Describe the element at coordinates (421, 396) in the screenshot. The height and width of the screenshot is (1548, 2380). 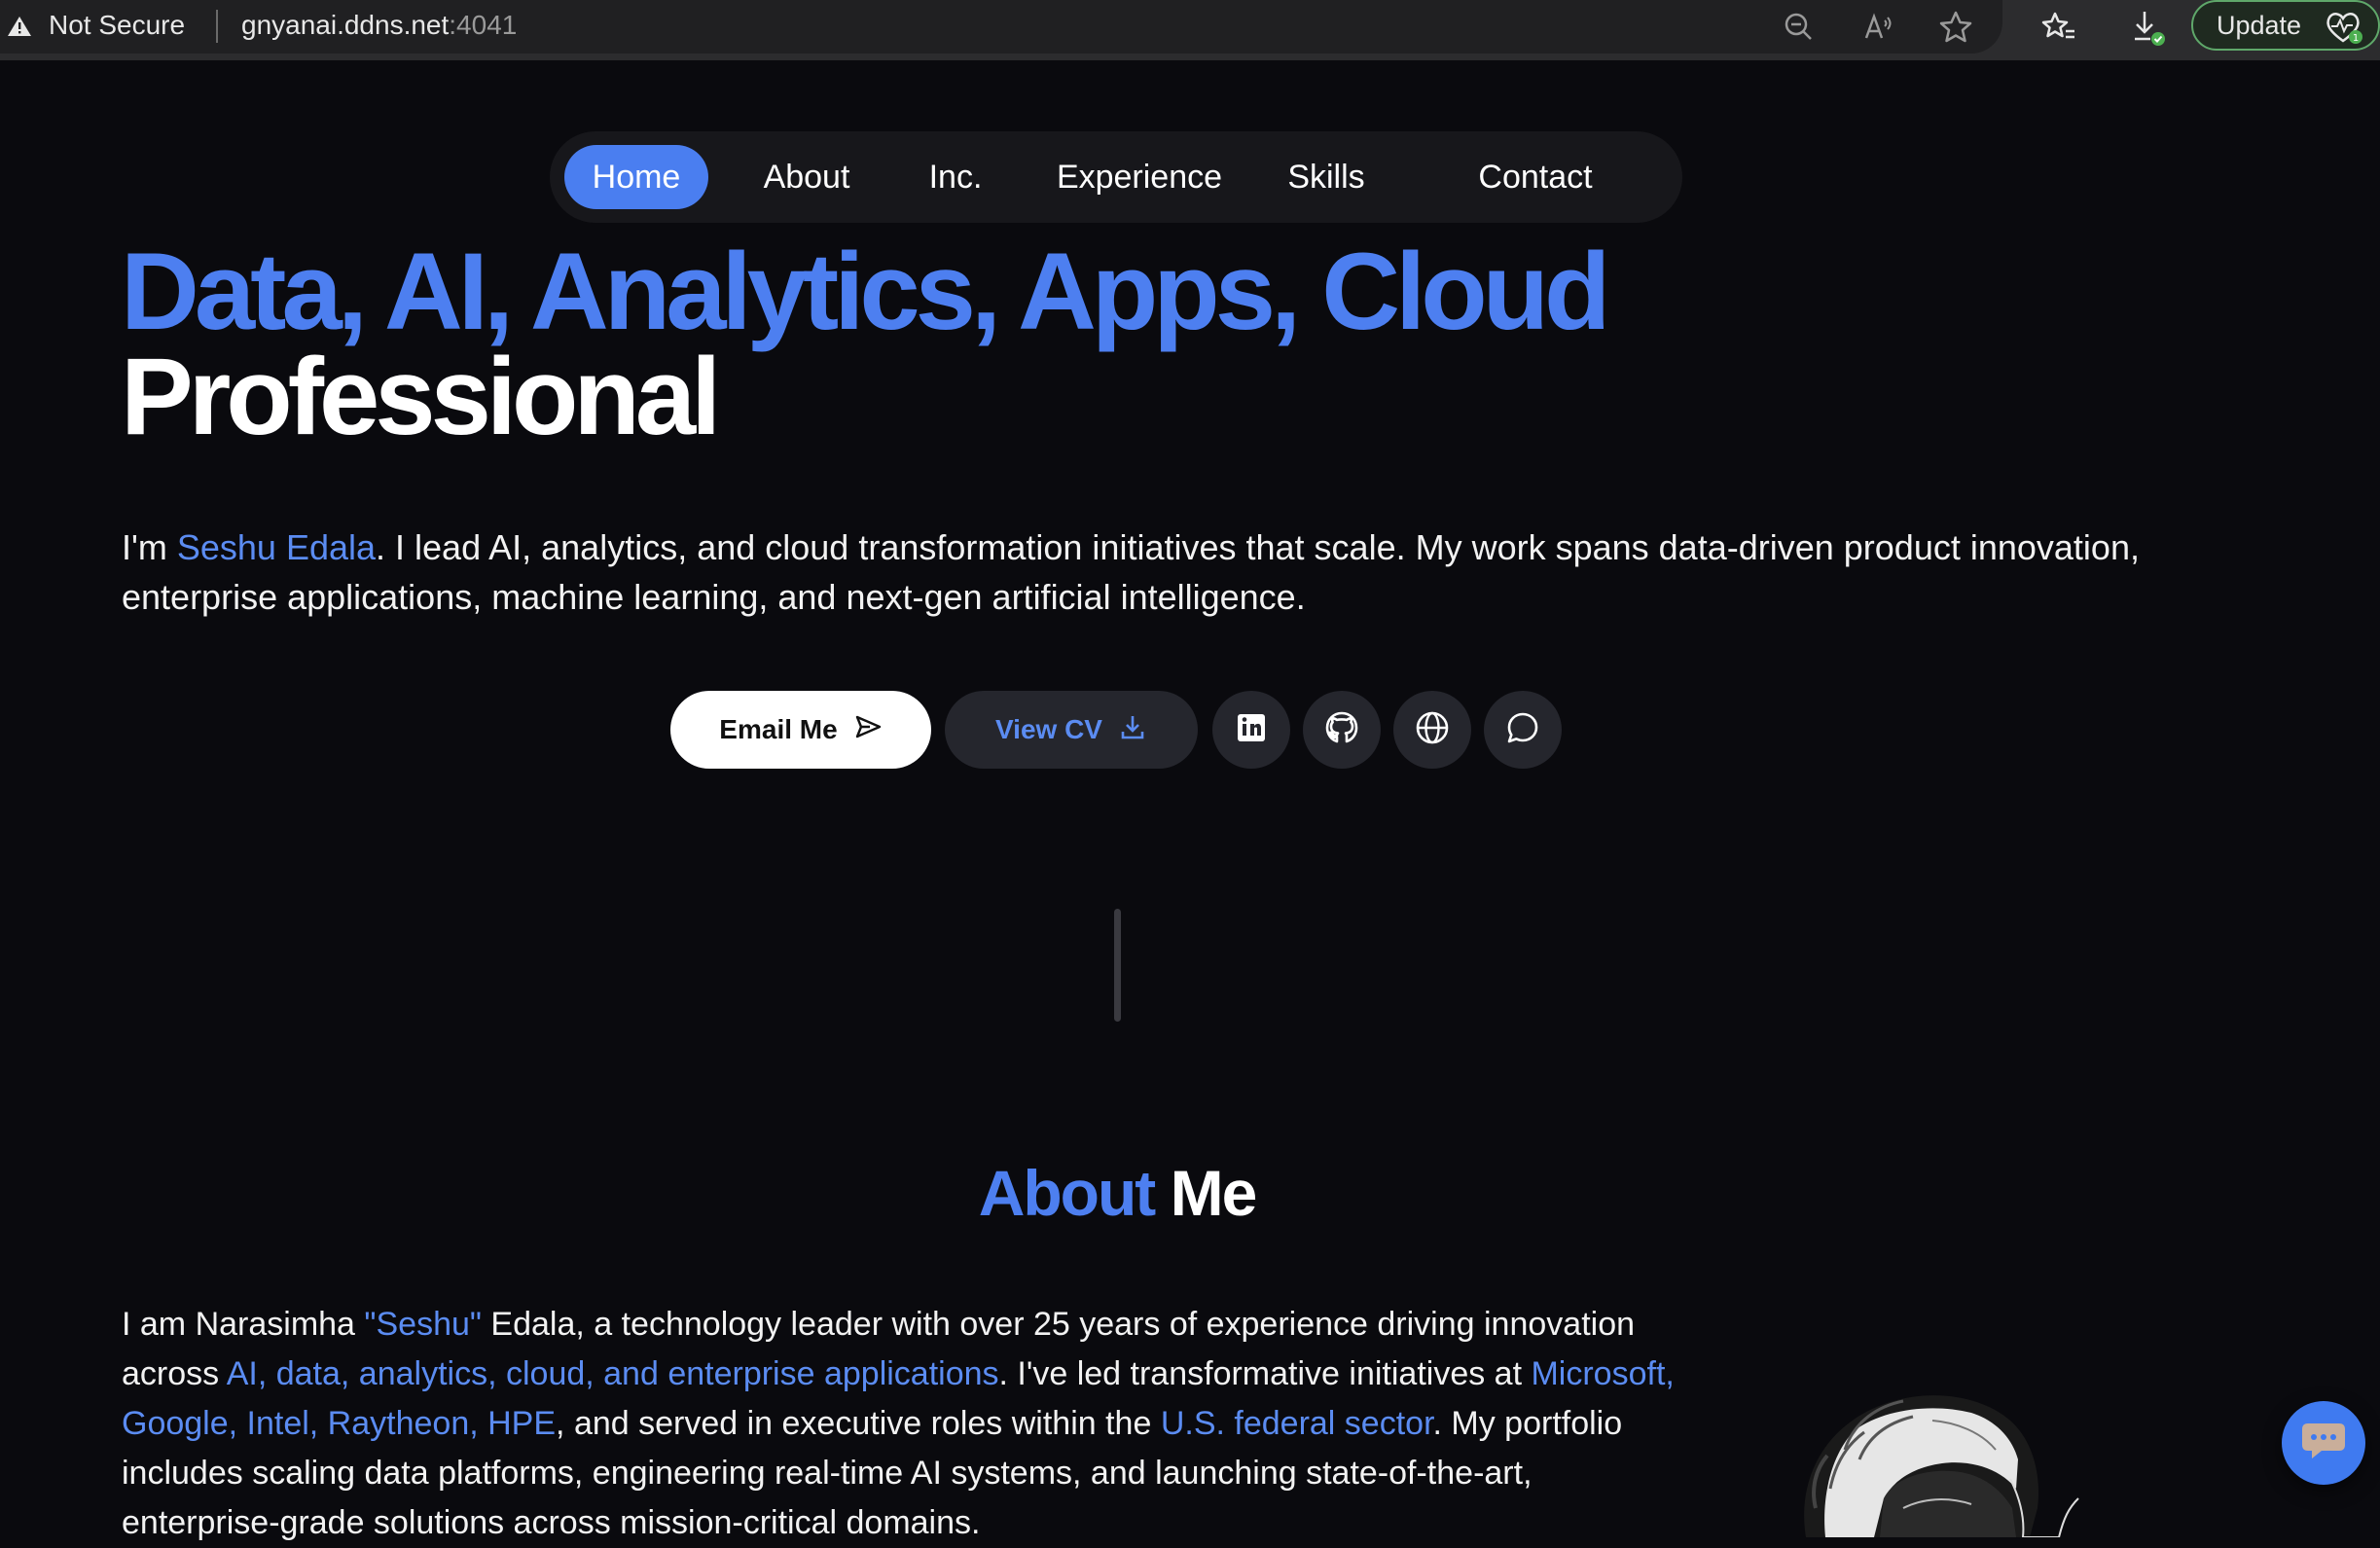
I see `hero-title-professional: Professional` at that location.